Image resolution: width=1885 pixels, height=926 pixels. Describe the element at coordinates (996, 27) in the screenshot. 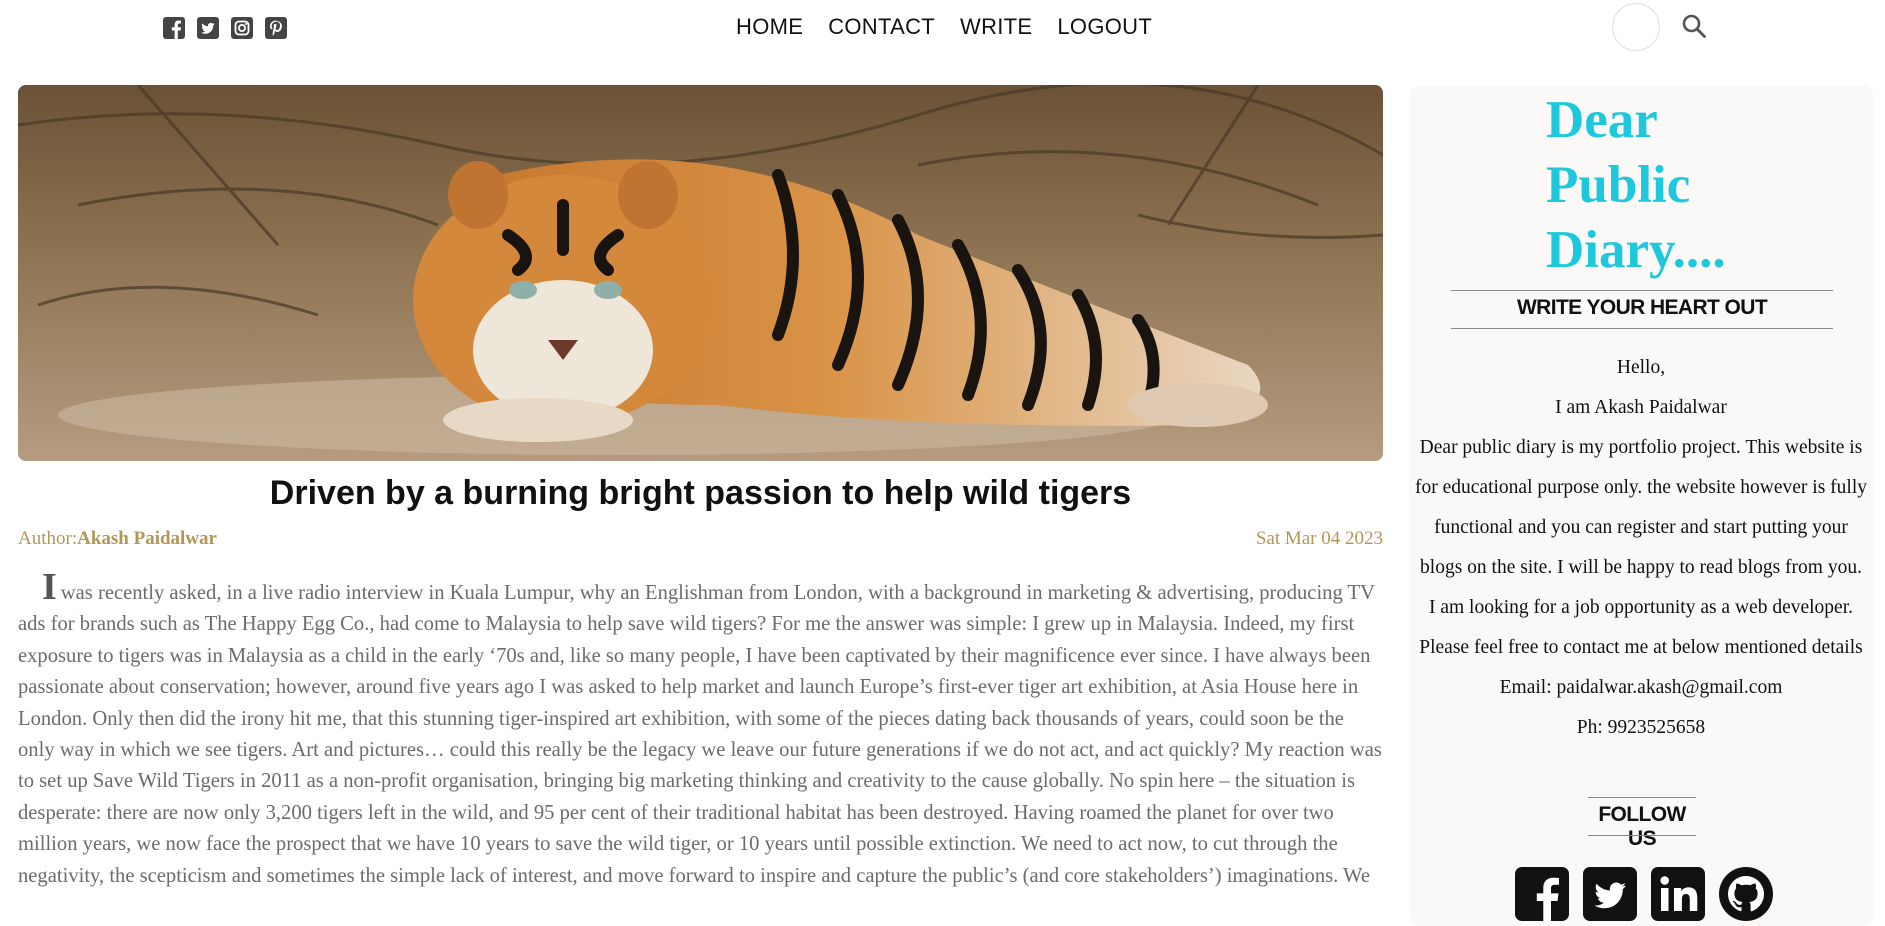

I see `nav-write-link: WRITE` at that location.